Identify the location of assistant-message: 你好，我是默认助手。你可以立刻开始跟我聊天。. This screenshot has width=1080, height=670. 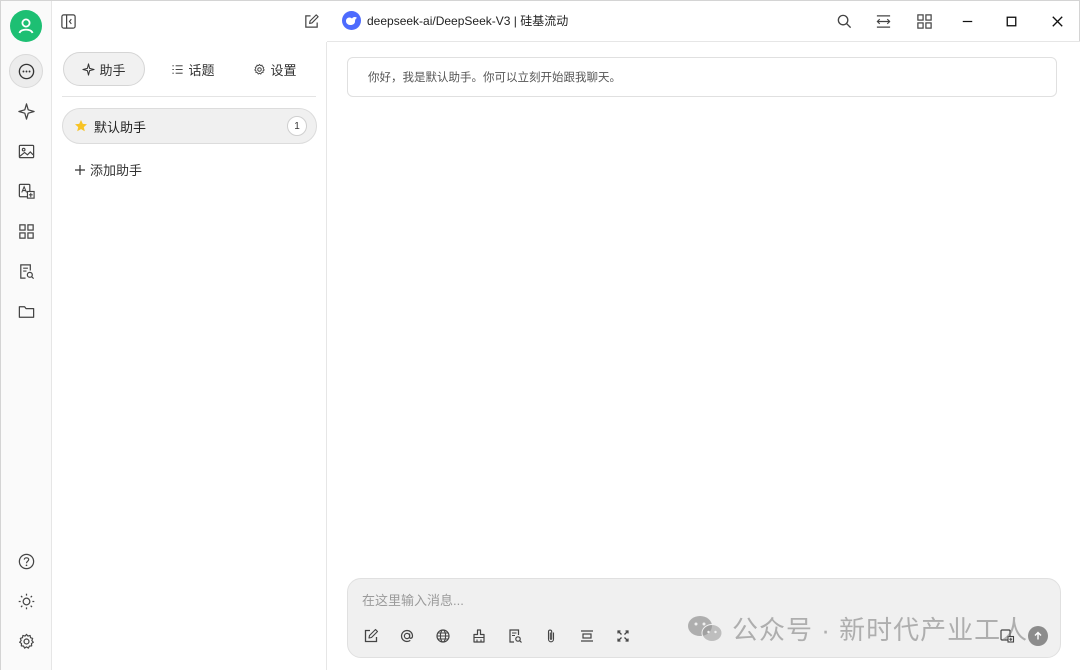
(702, 77).